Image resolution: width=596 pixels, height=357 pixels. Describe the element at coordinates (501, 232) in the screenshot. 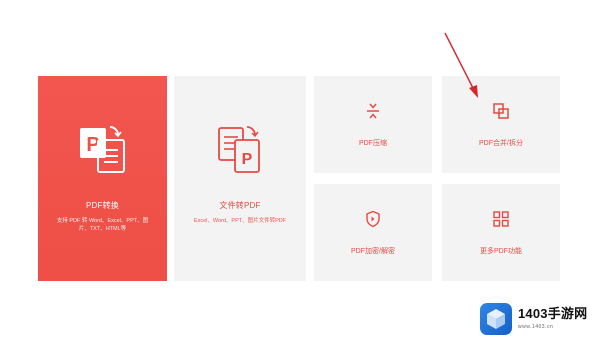

I see `tile-more-pdf-tools: 更多PDF功能` at that location.